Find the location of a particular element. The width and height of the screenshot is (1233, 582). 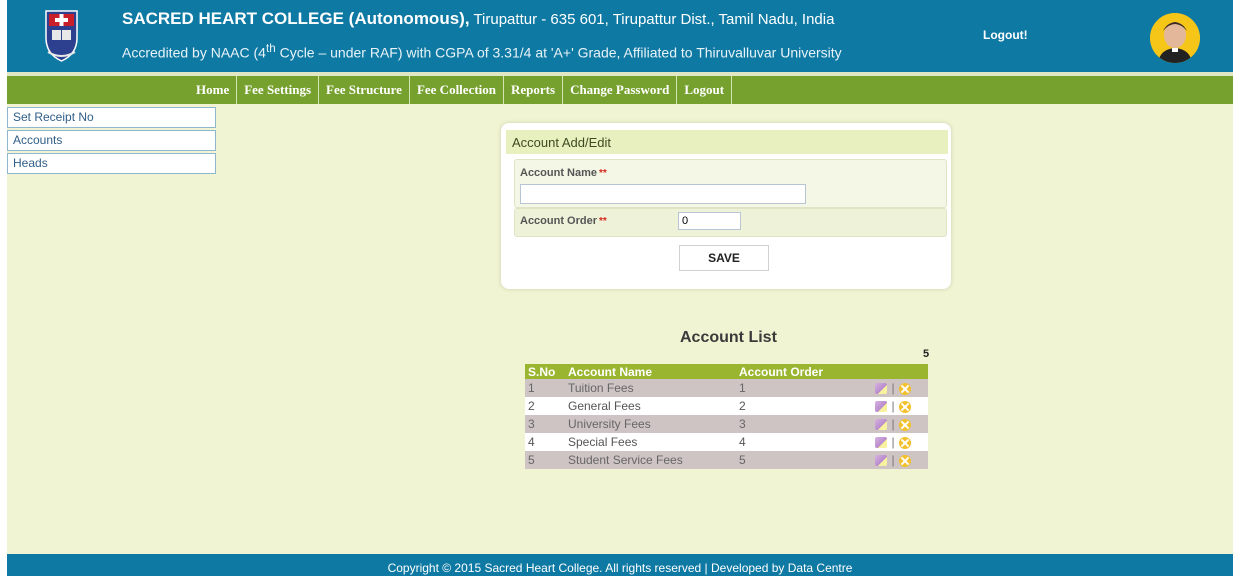

sidebar-item-set-receipt-no: Set Receipt No is located at coordinates (111, 117).